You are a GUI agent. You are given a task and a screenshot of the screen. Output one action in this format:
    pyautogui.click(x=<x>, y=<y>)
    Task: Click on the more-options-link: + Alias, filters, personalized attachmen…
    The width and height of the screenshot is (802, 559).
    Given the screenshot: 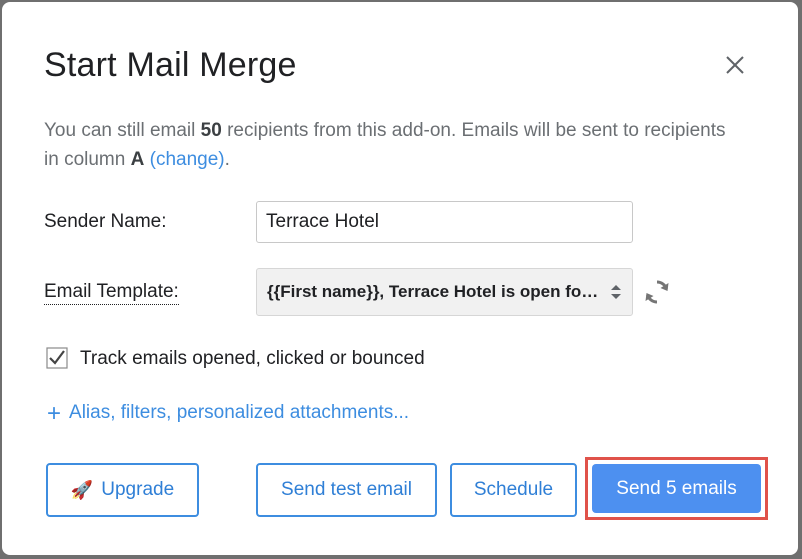 What is the action you would take?
    pyautogui.click(x=228, y=413)
    